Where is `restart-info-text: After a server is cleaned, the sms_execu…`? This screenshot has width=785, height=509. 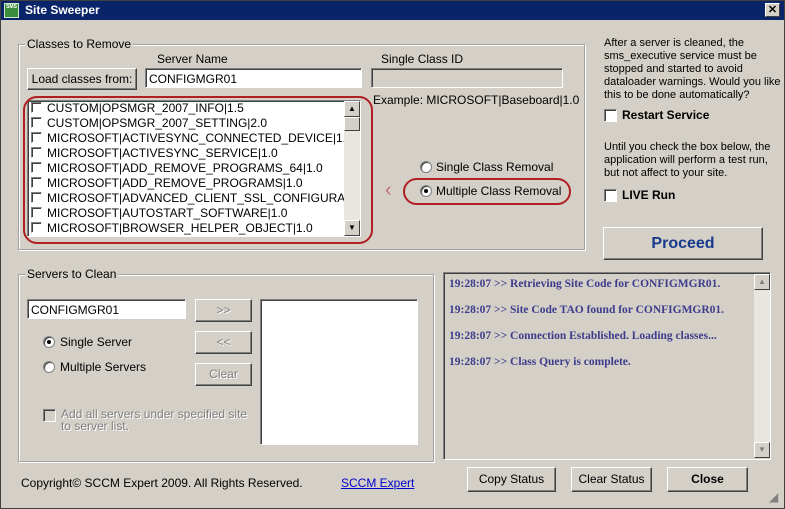 restart-info-text: After a server is cleaned, the sms_execu… is located at coordinates (692, 69).